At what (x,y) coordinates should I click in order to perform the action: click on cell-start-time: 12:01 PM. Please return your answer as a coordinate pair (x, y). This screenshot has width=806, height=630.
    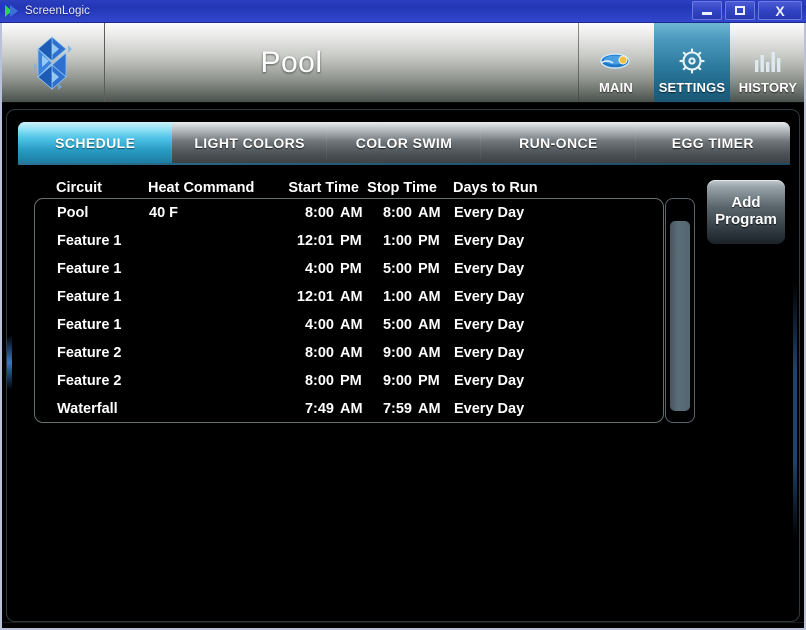
    Looking at the image, I should click on (319, 241).